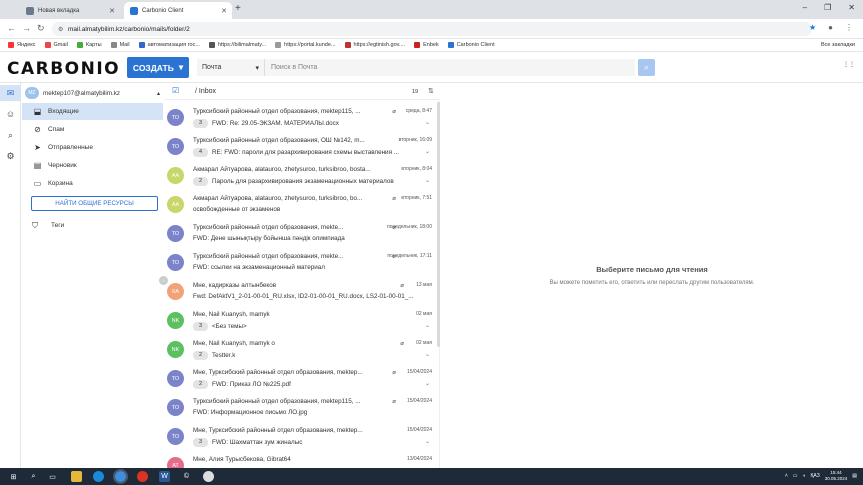  Describe the element at coordinates (235, 285) in the screenshot. I see `message-sender: Мне, кадирказы алтынбеков` at that location.